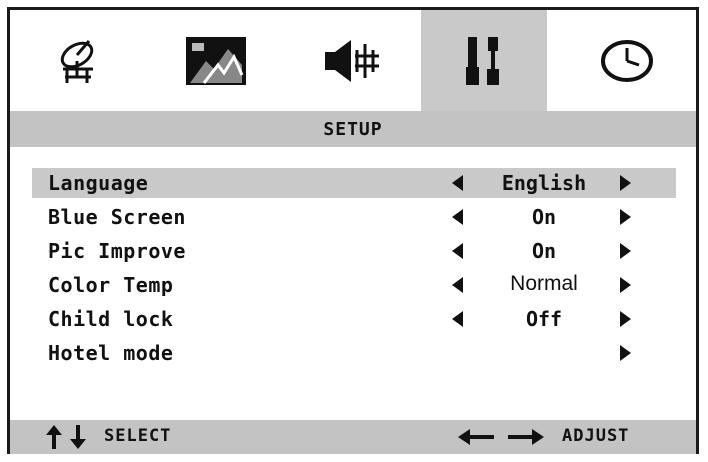 The image size is (708, 462). What do you see at coordinates (364, 251) in the screenshot?
I see `setting-row-pic-improve: Pic Improve On` at bounding box center [364, 251].